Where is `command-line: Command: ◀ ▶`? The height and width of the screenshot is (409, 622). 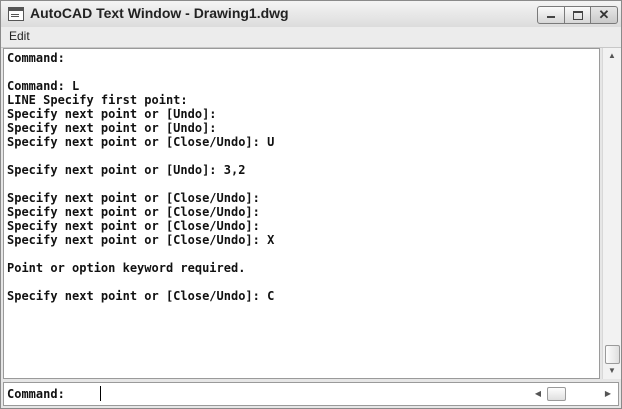
command-line: Command: ◀ ▶ is located at coordinates (311, 394).